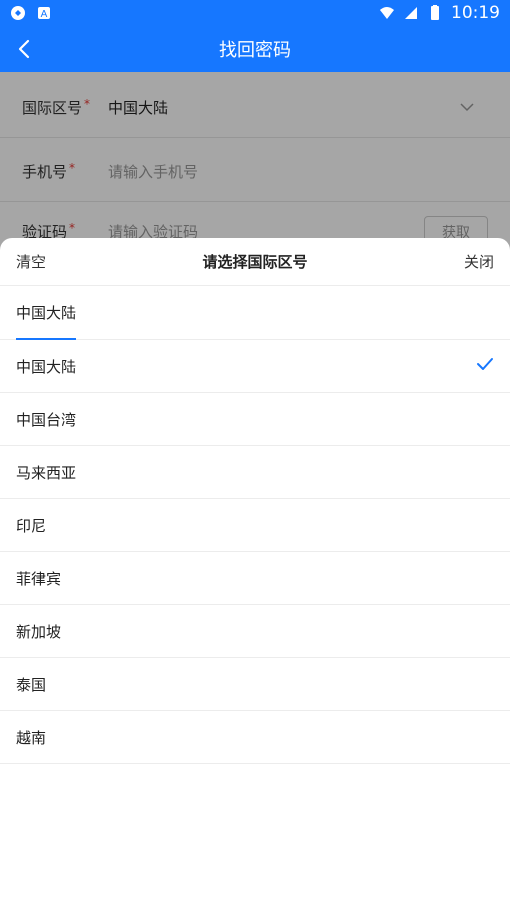 This screenshot has width=510, height=904. What do you see at coordinates (31, 737) in the screenshot?
I see `option-label: 越南` at bounding box center [31, 737].